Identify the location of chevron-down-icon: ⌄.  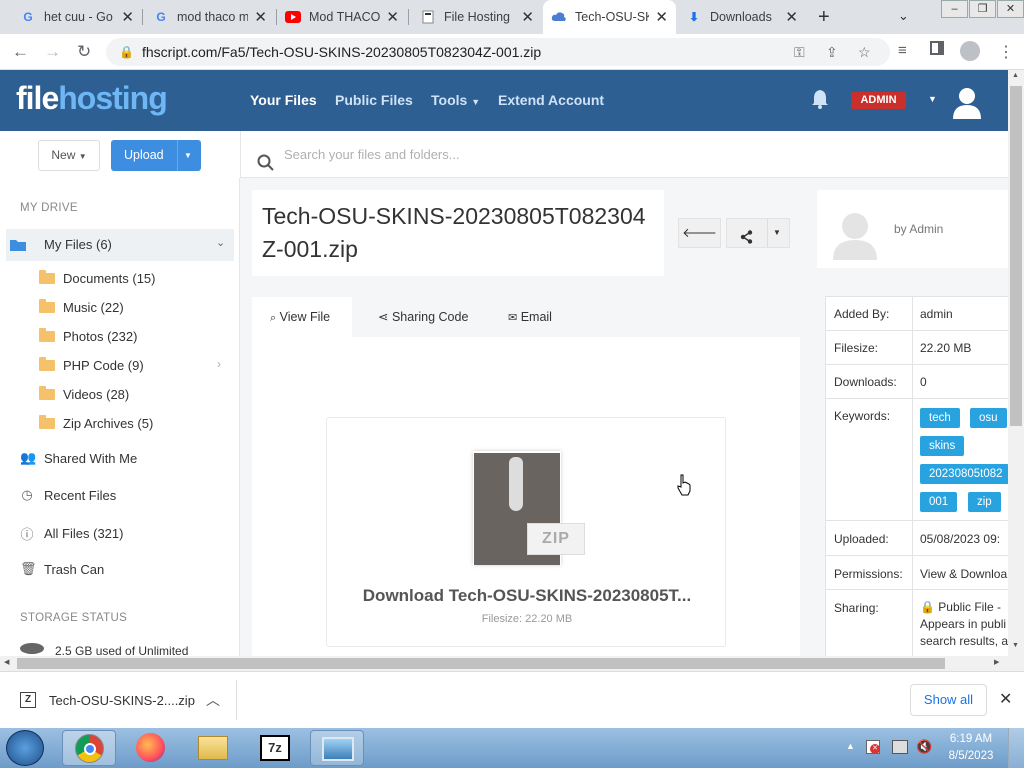
(220, 242).